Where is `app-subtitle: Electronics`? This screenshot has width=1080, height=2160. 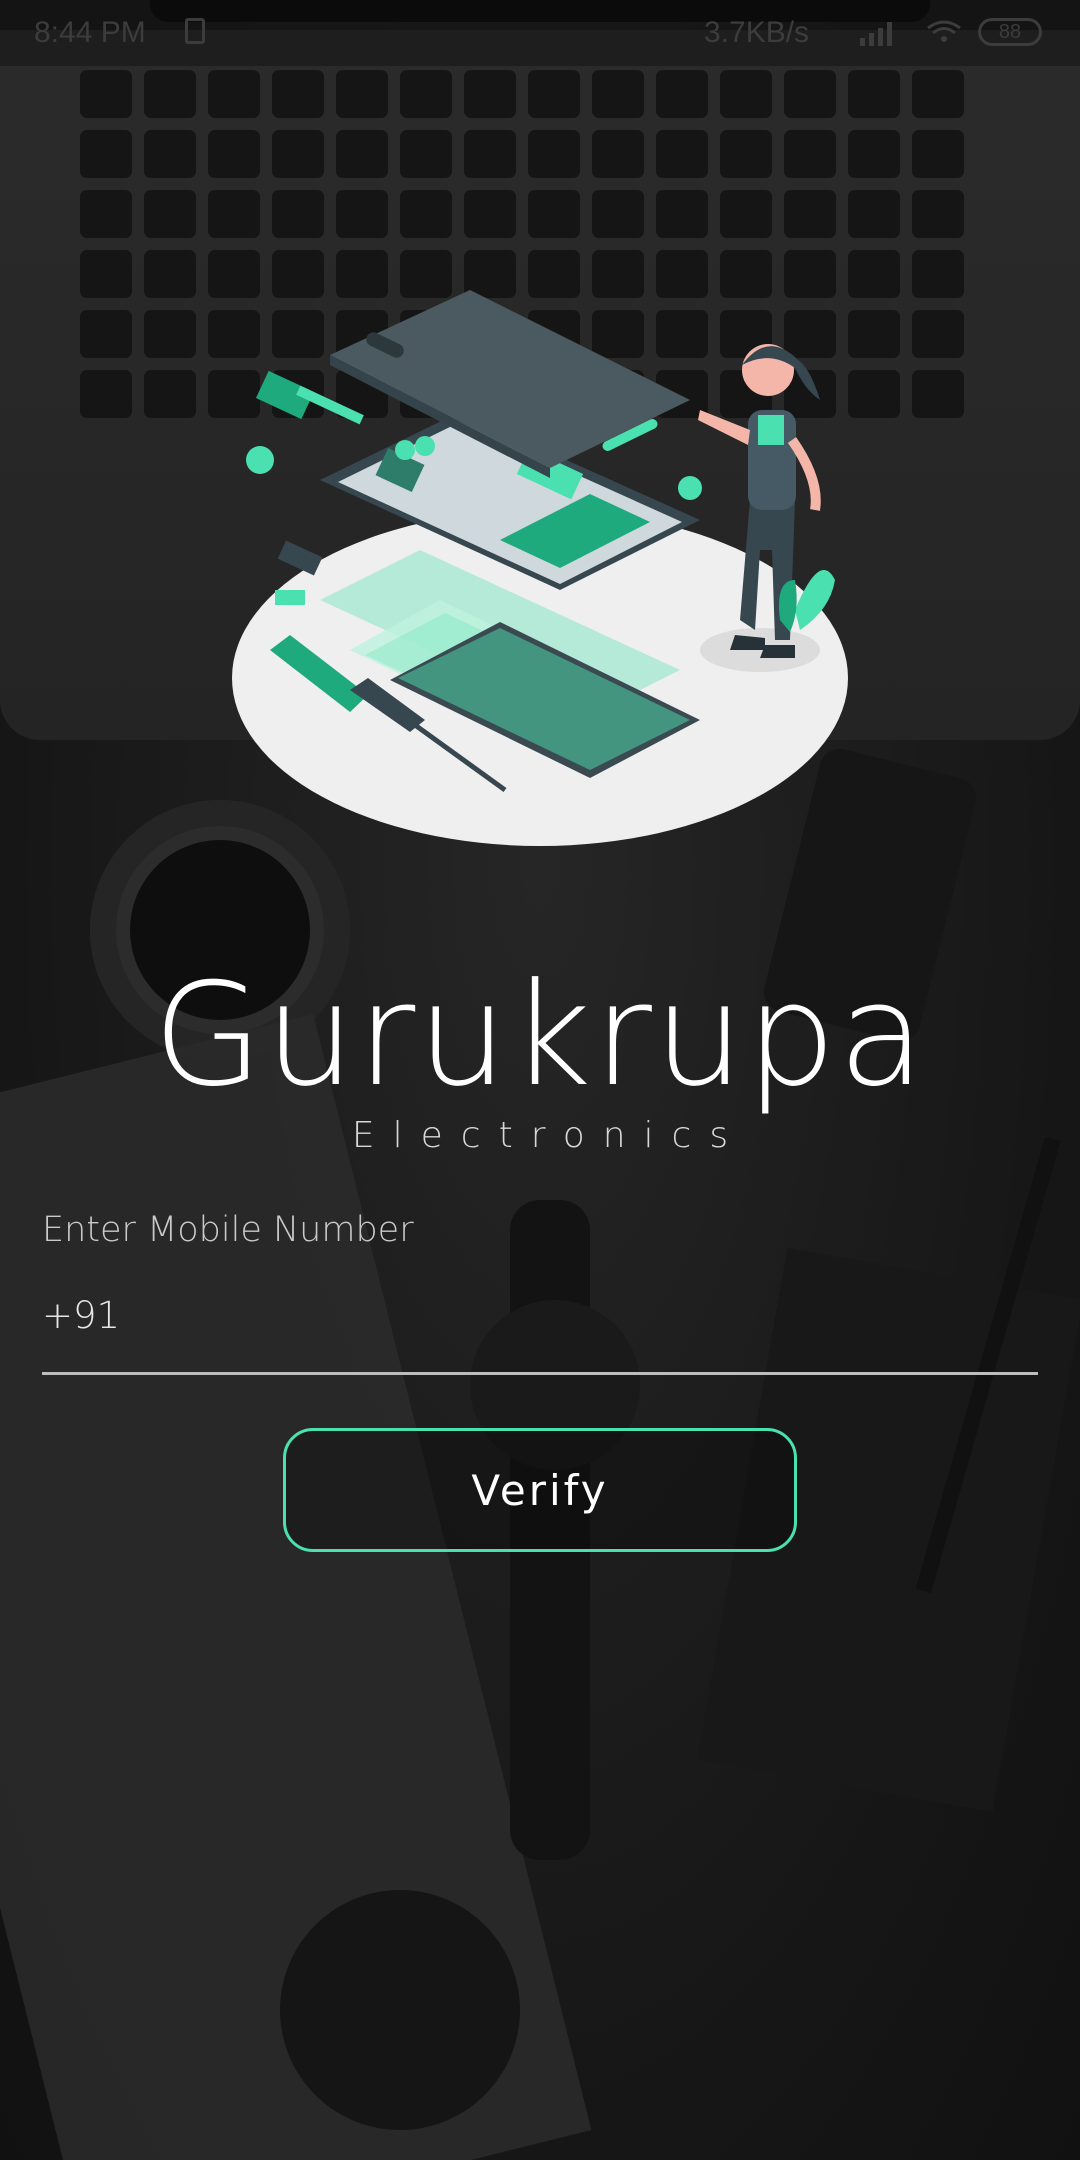
app-subtitle: Electronics is located at coordinates (549, 1135).